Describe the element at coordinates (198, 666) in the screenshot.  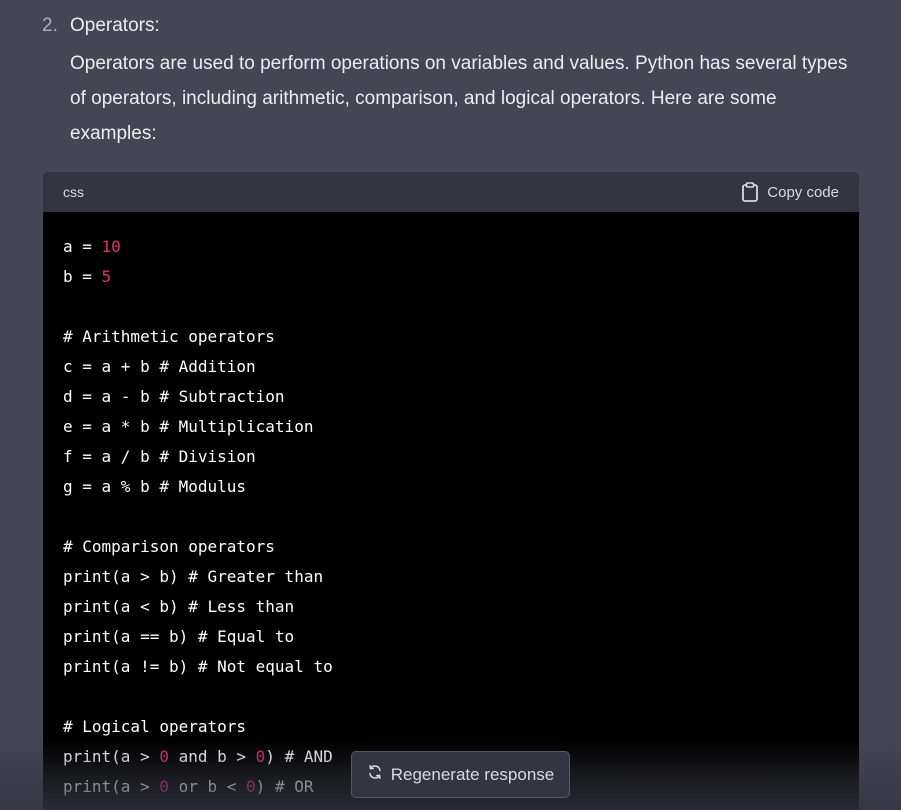
I see `code-text: print(a != b) # Not equal to` at that location.